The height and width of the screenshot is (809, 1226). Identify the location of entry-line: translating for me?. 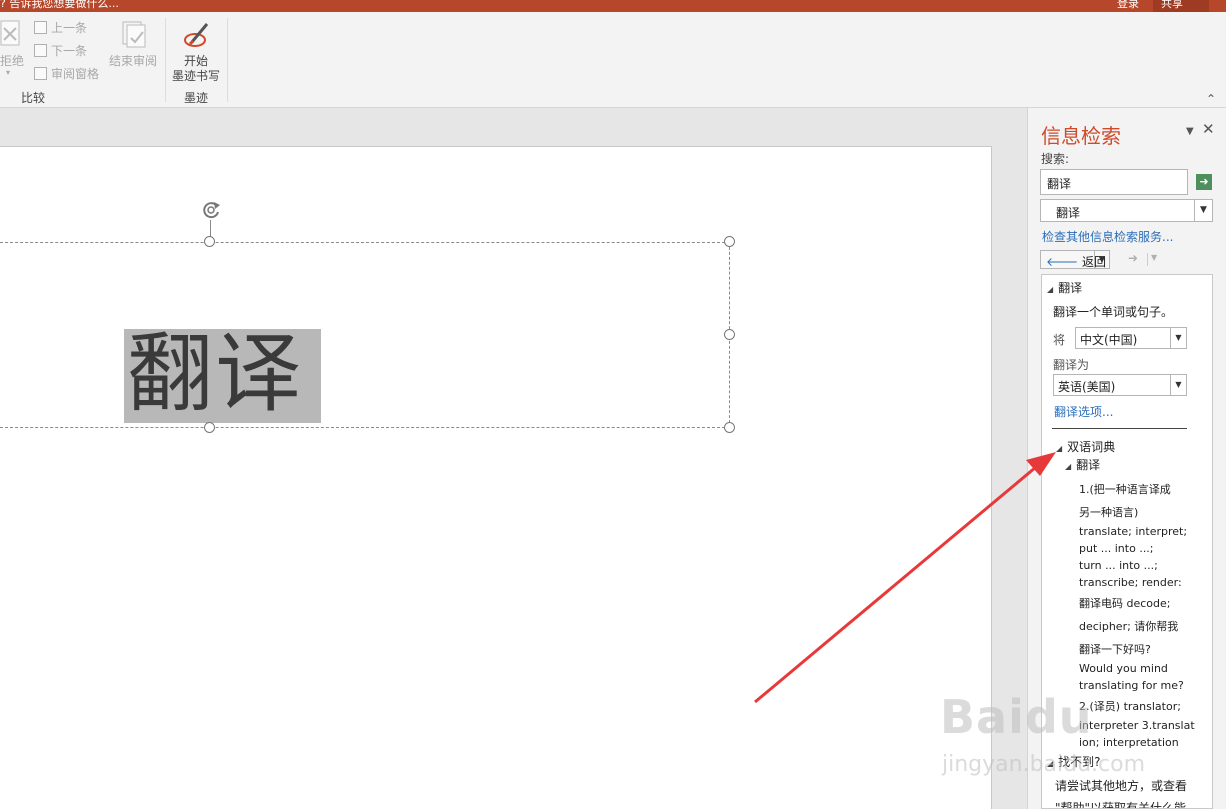
(1131, 685).